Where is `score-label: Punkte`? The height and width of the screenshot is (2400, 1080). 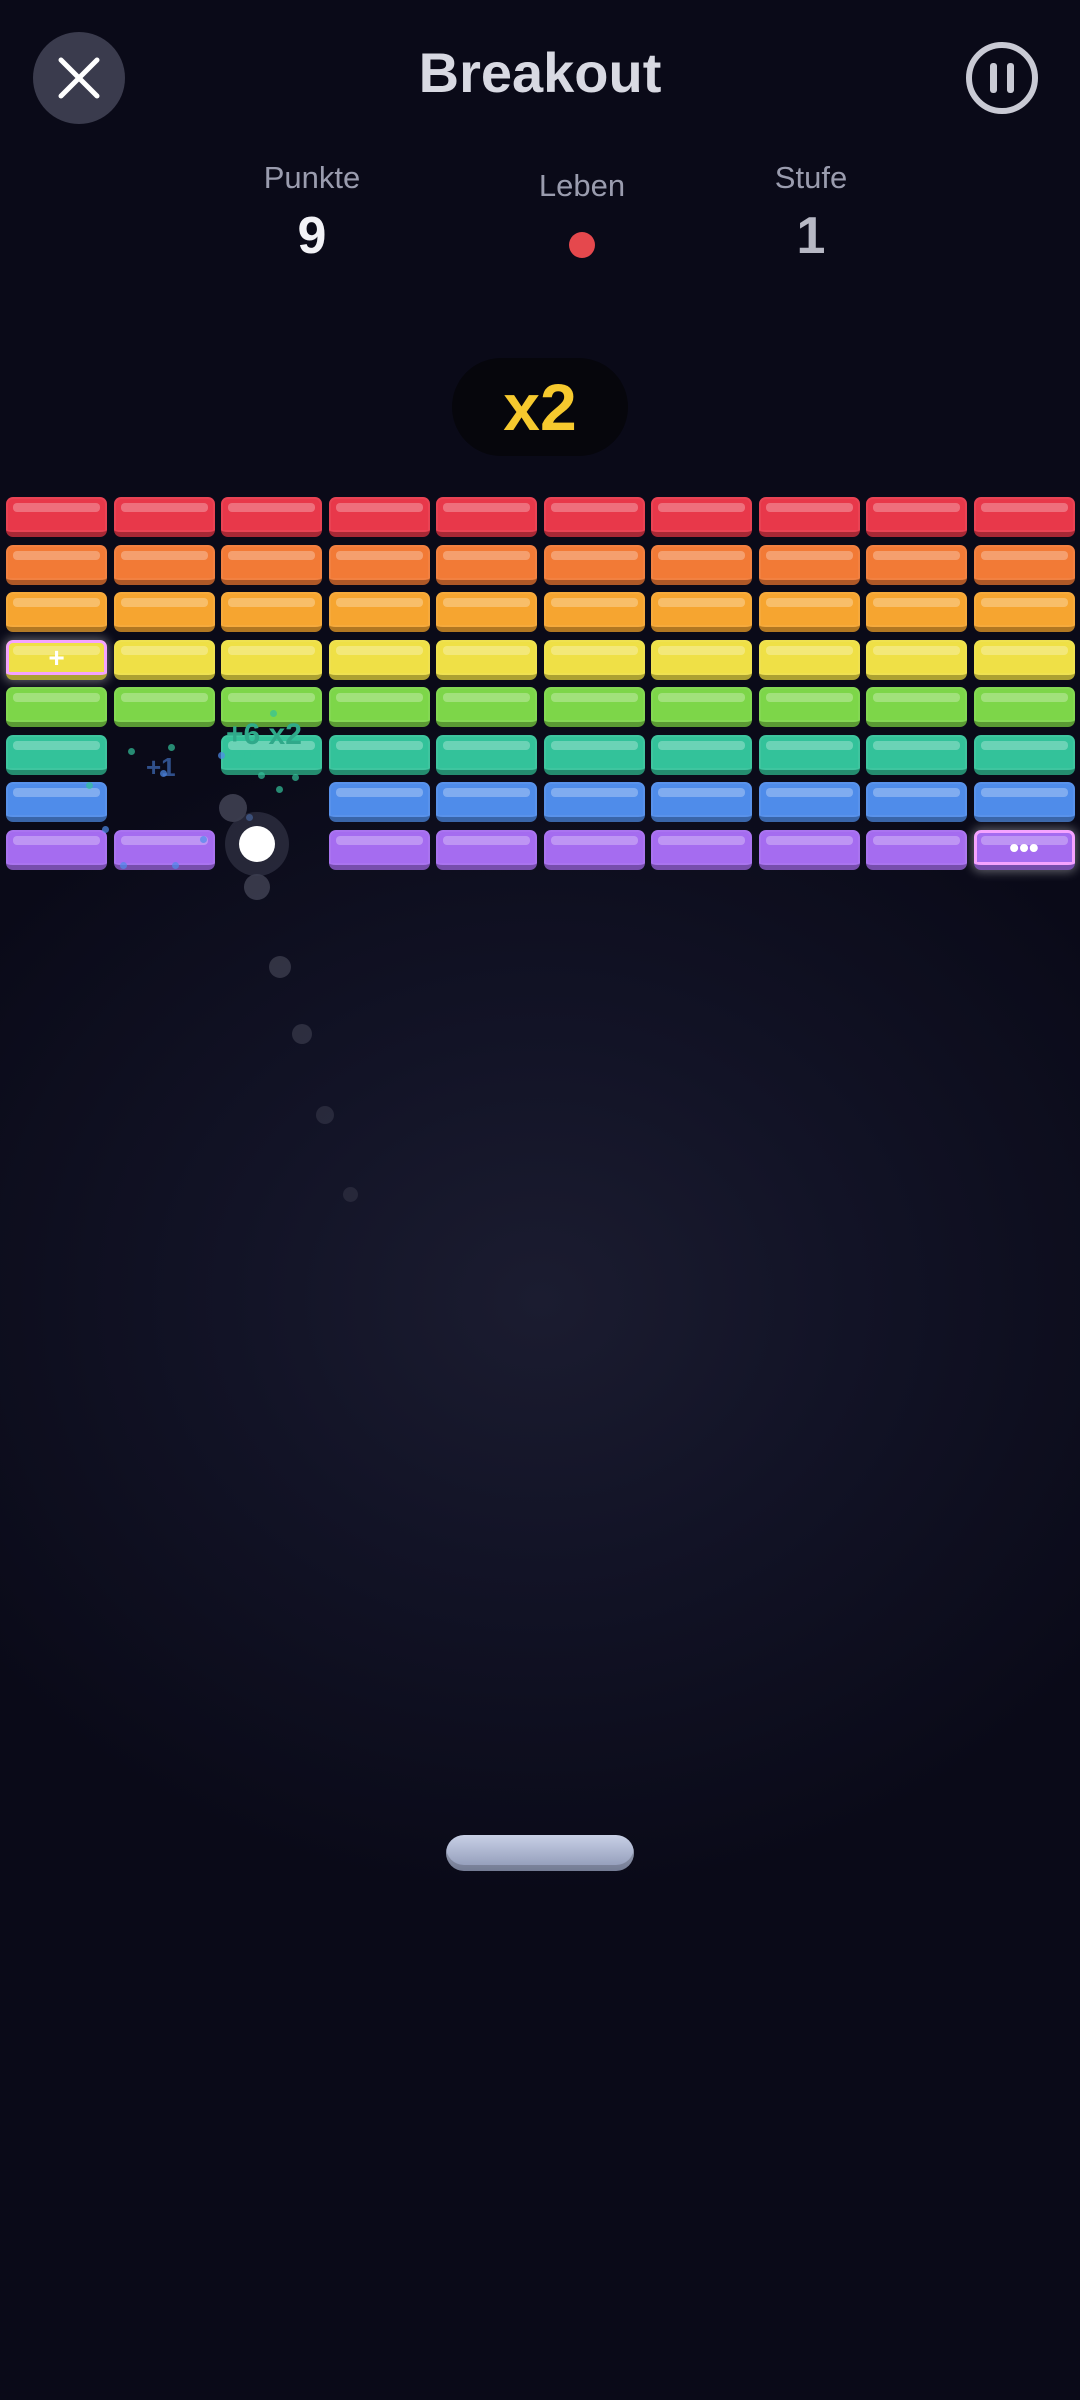 score-label: Punkte is located at coordinates (312, 177).